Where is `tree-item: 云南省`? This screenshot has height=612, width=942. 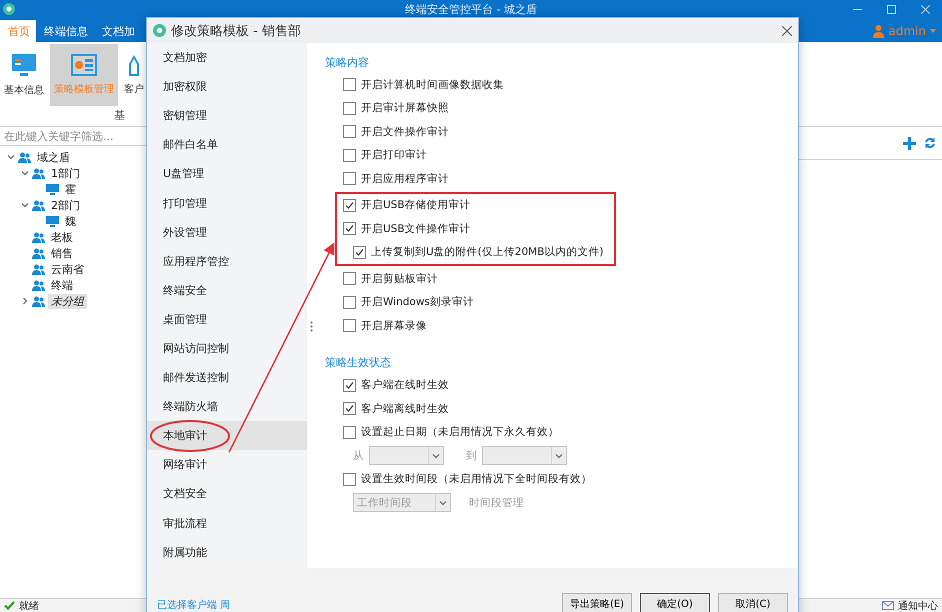 tree-item: 云南省 is located at coordinates (67, 269).